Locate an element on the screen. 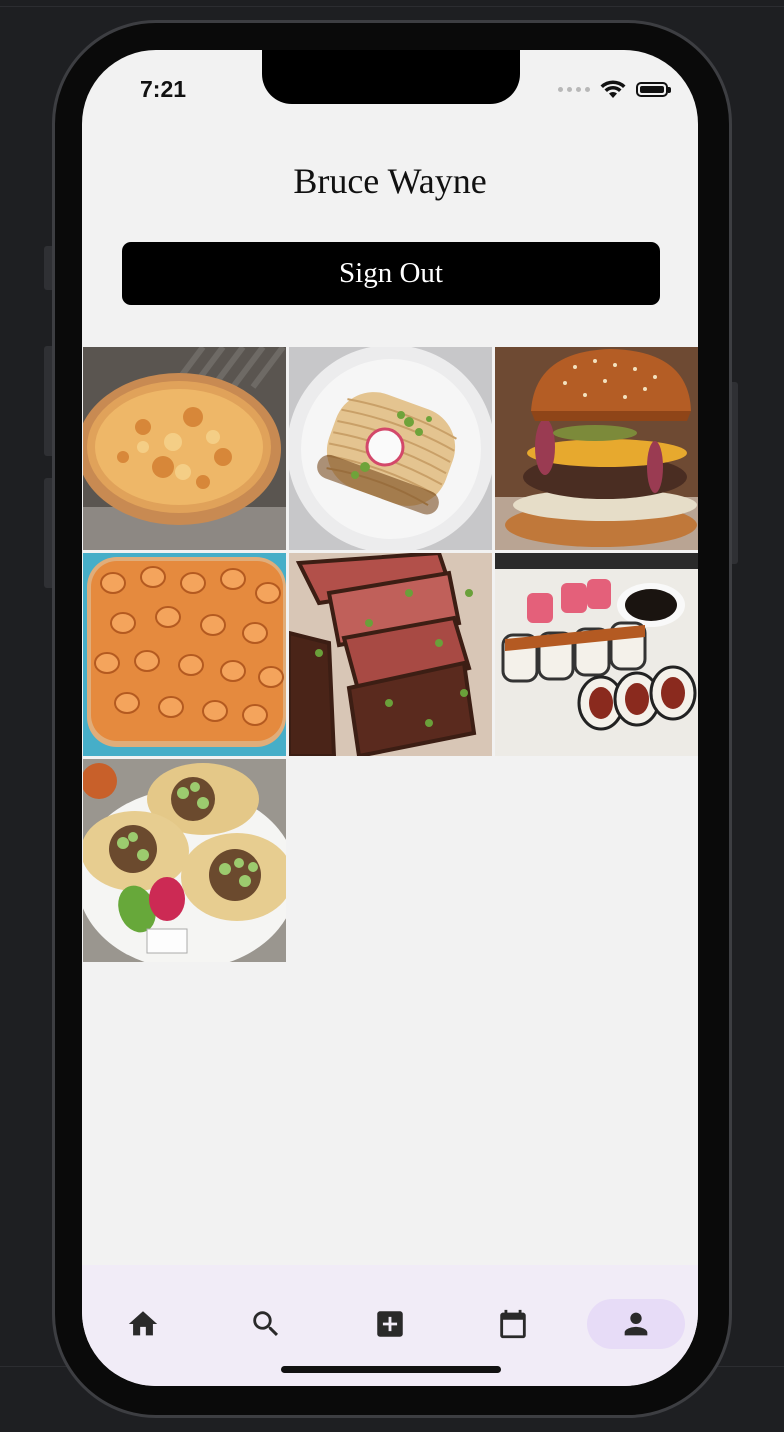  volume-up-button is located at coordinates (48, 401).